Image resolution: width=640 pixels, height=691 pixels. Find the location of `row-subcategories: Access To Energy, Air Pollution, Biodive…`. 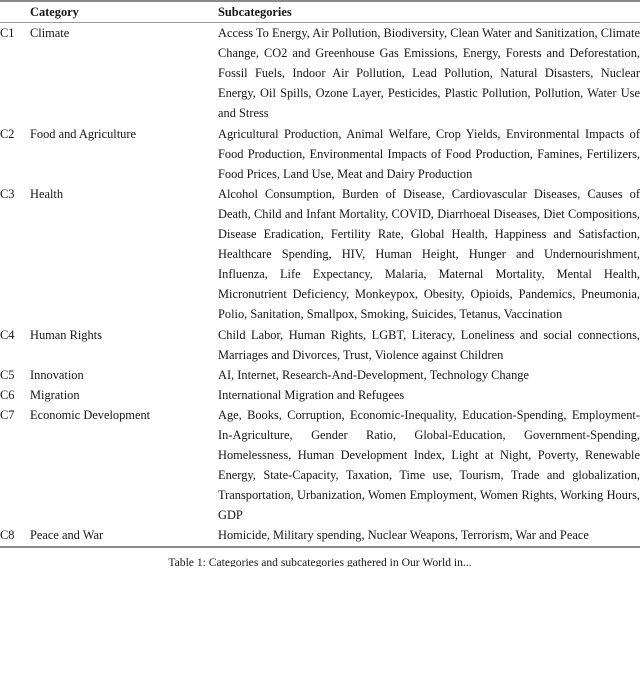

row-subcategories: Access To Energy, Air Pollution, Biodive… is located at coordinates (429, 73).